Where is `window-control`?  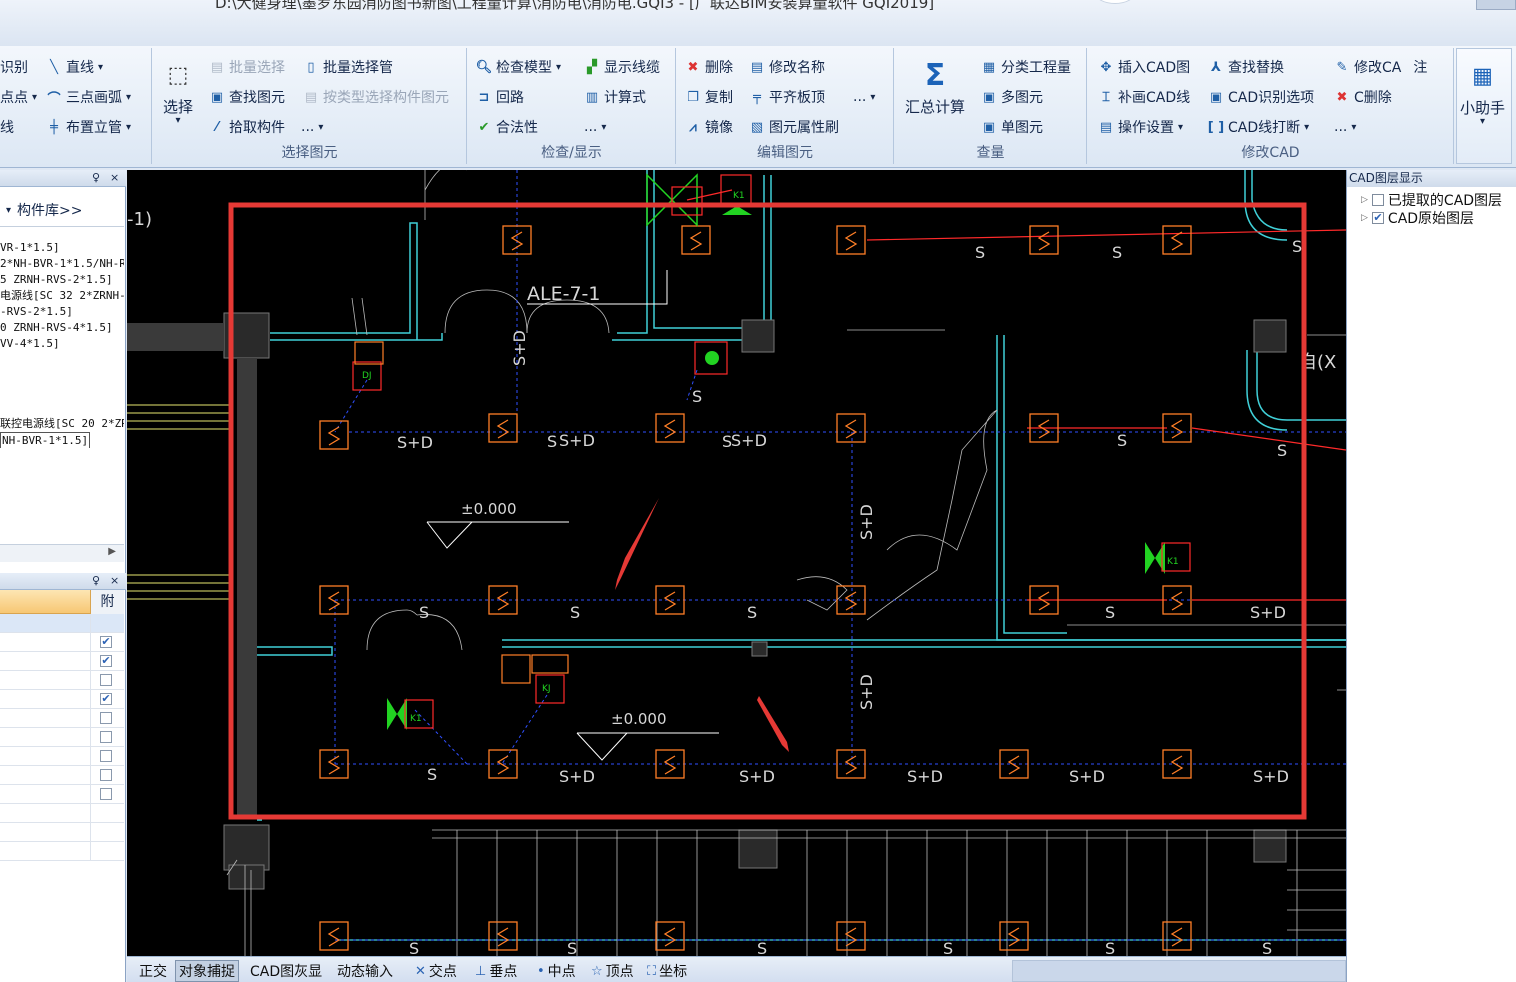
window-control is located at coordinates (1496, 5).